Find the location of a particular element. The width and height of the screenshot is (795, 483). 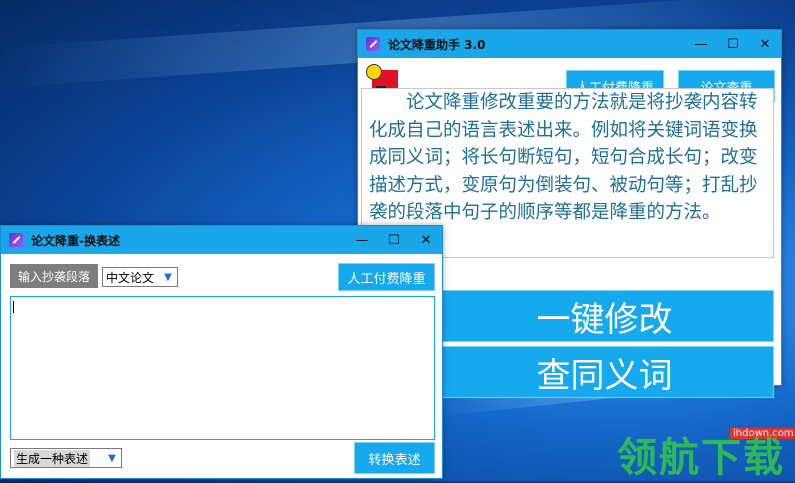

rephrase-titlebar: 论文降重-换表述 — ☐ ✕ is located at coordinates (221, 240).